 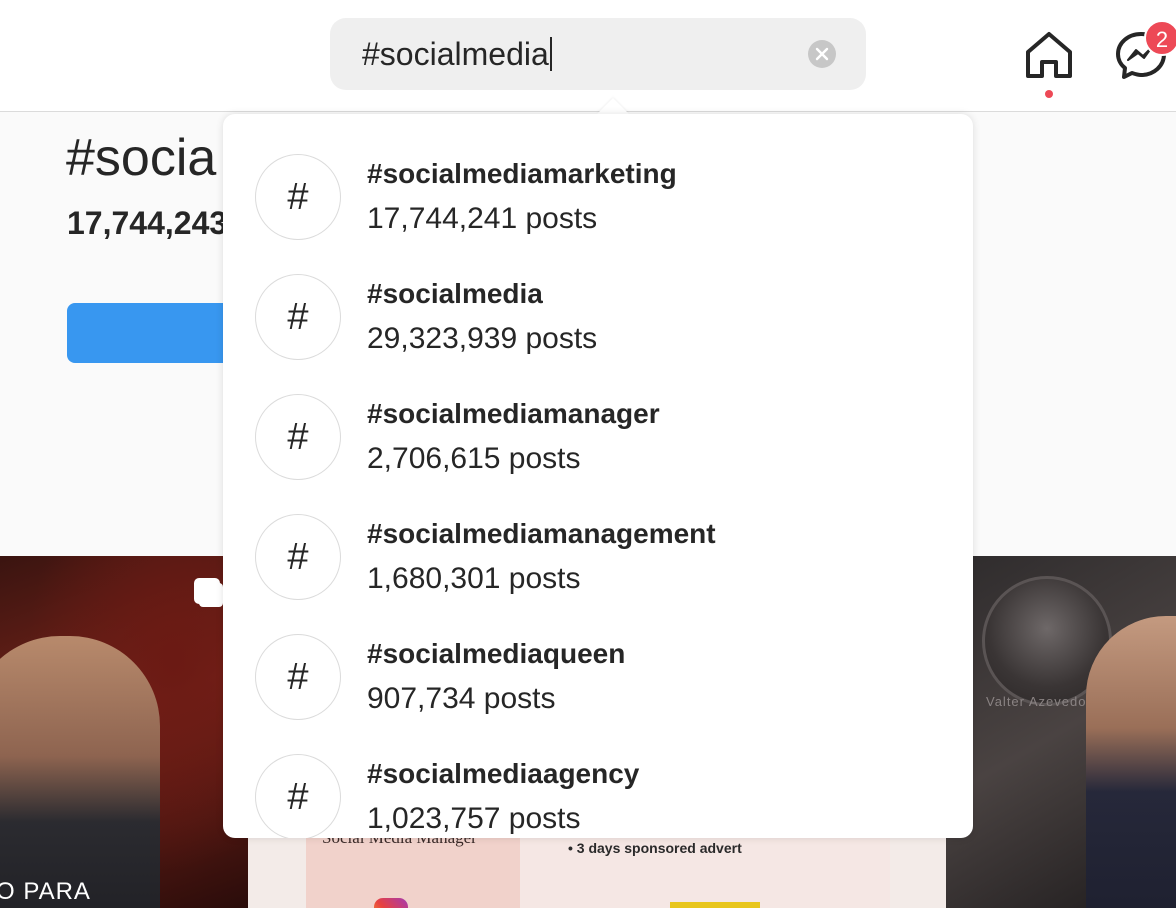 I want to click on messages-notification-badge: 2, so click(x=1160, y=38).